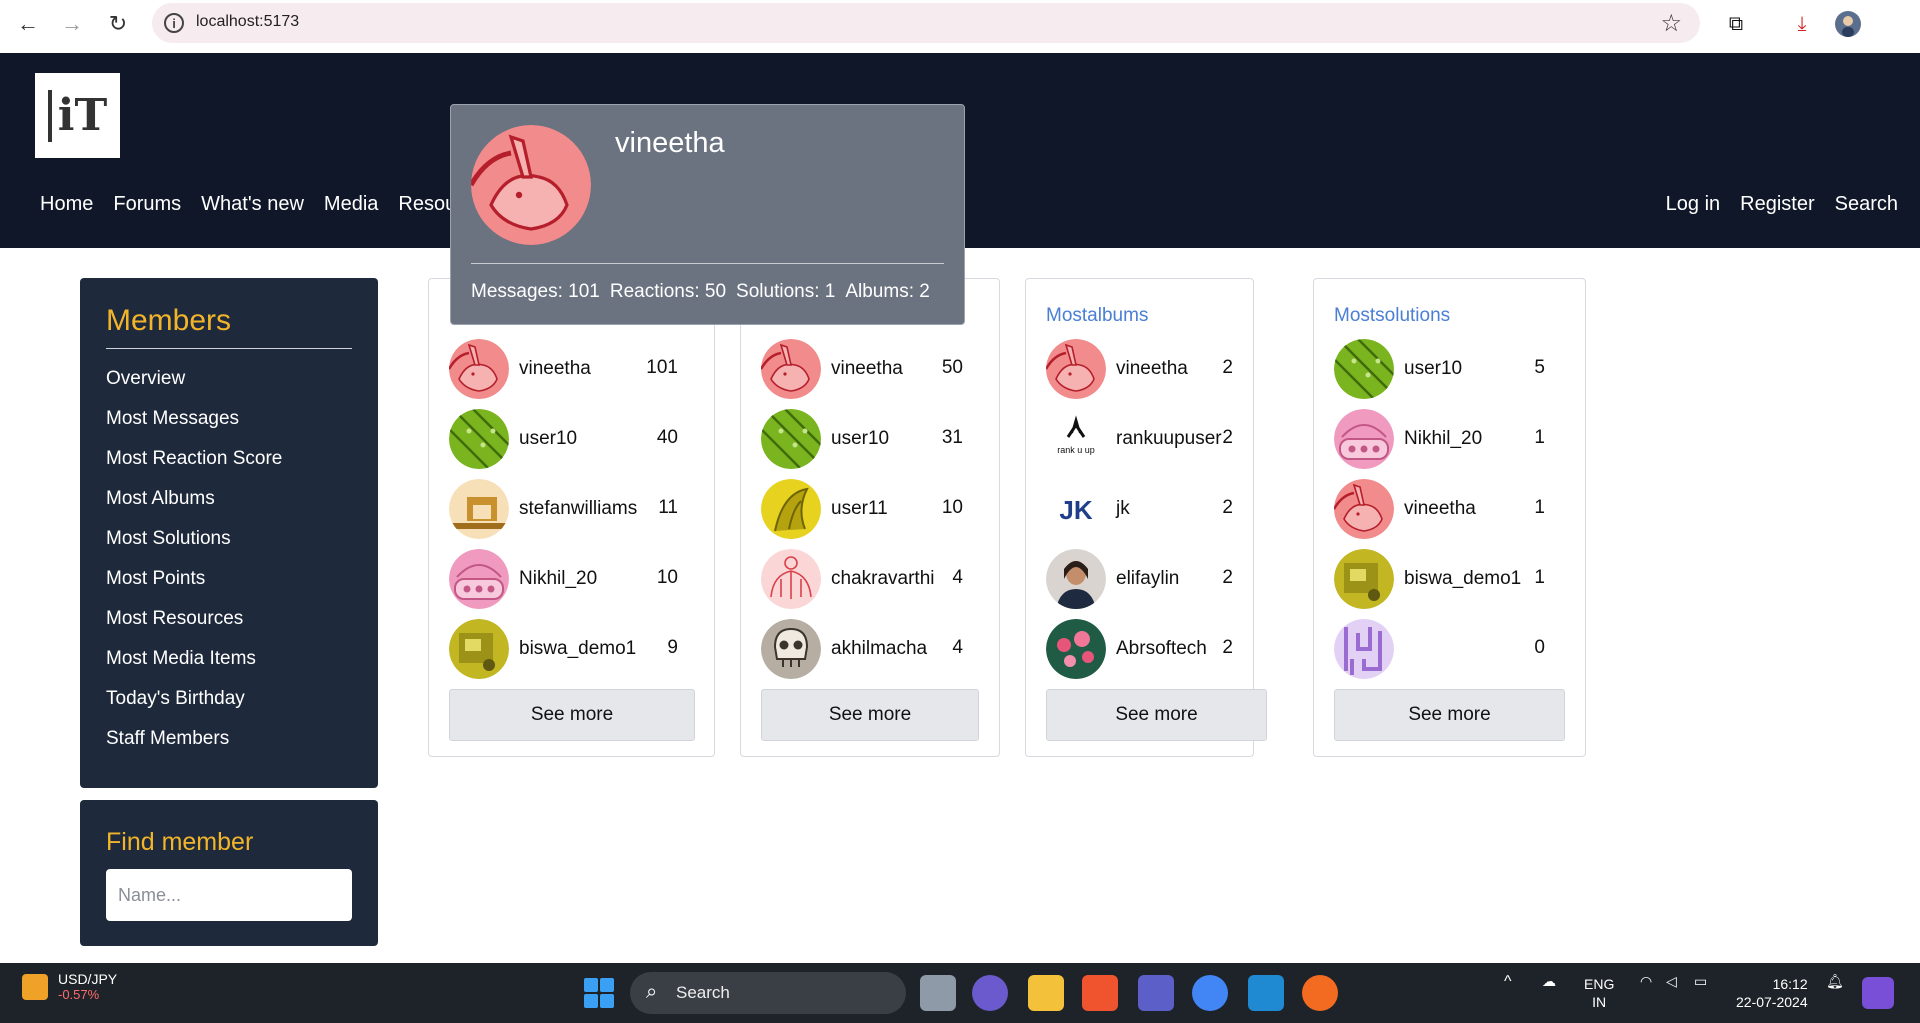 The image size is (1920, 1023). Describe the element at coordinates (768, 993) in the screenshot. I see `taskbar-search: ⌕ Search` at that location.